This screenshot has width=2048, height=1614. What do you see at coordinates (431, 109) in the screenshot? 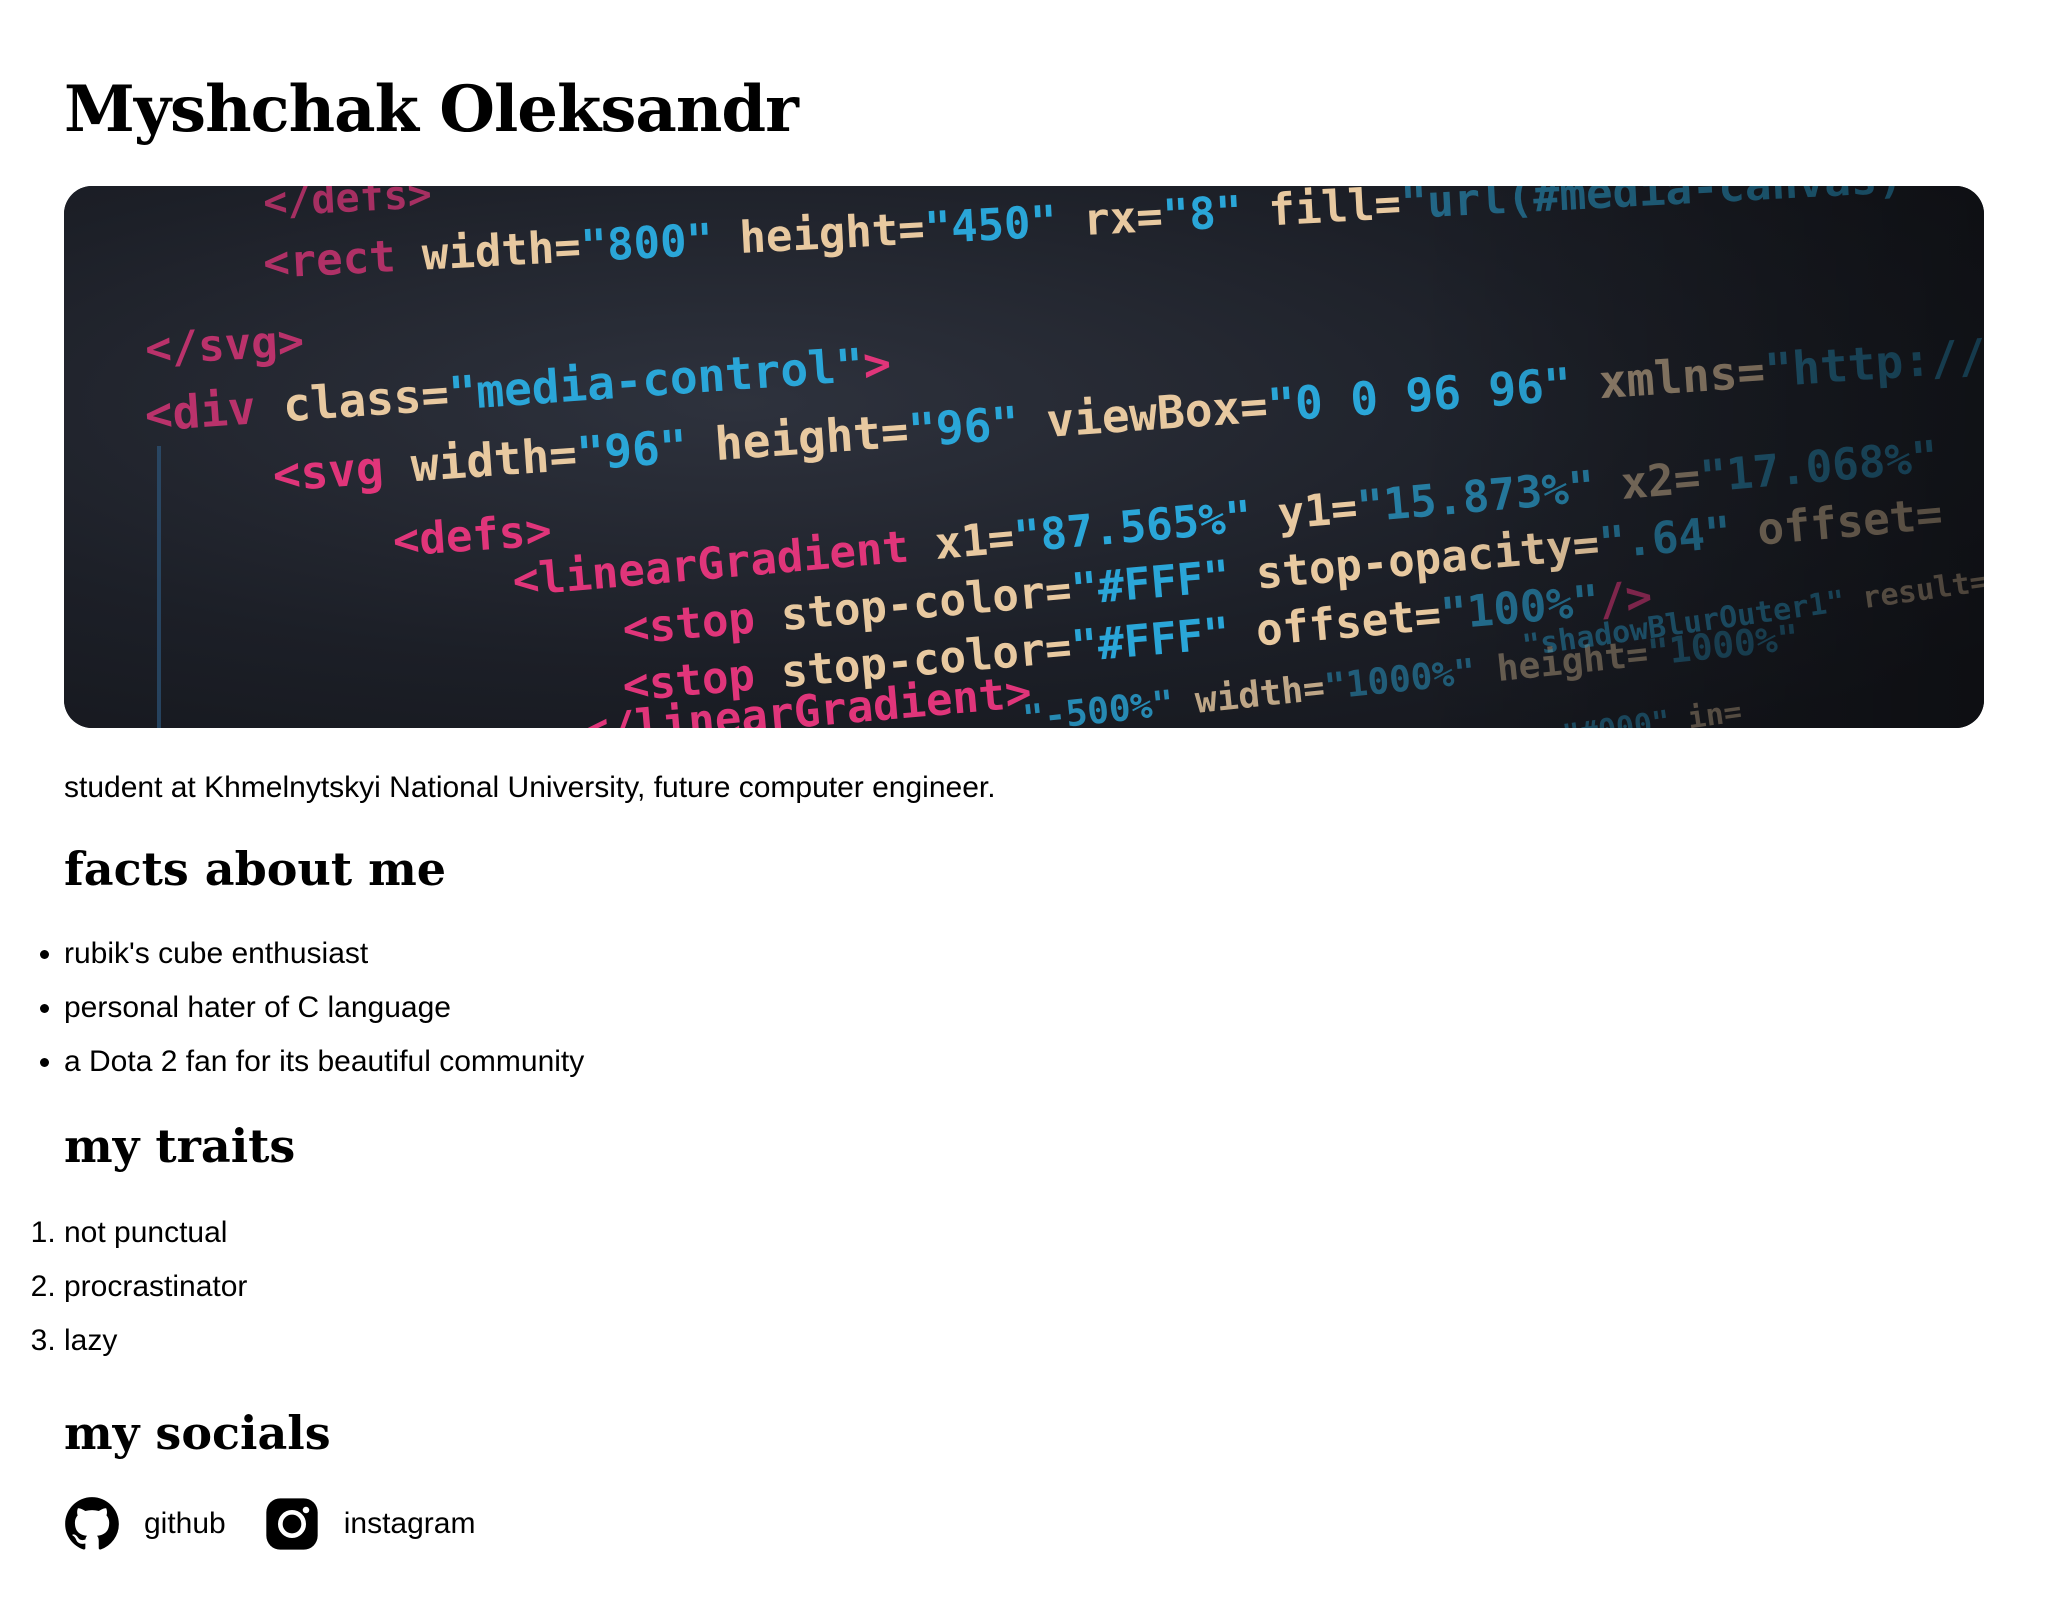
I see `page-title: Myshchak Oleksandr` at bounding box center [431, 109].